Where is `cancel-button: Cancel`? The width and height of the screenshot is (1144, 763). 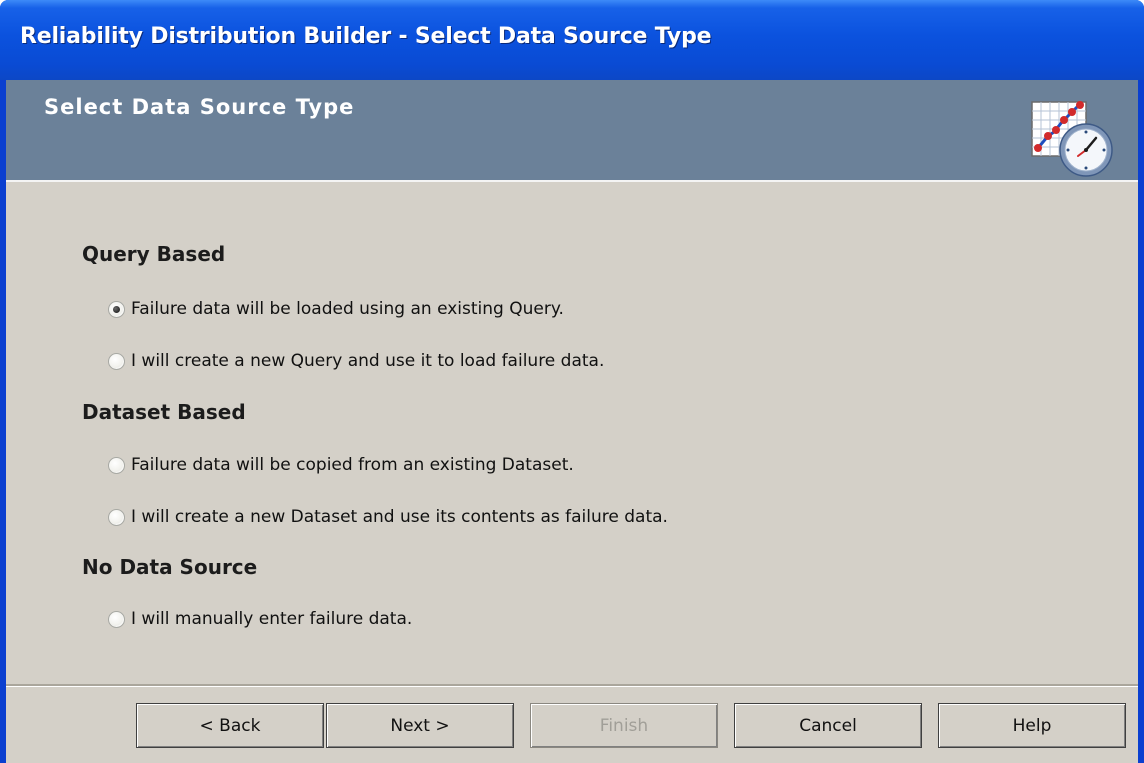 cancel-button: Cancel is located at coordinates (828, 725).